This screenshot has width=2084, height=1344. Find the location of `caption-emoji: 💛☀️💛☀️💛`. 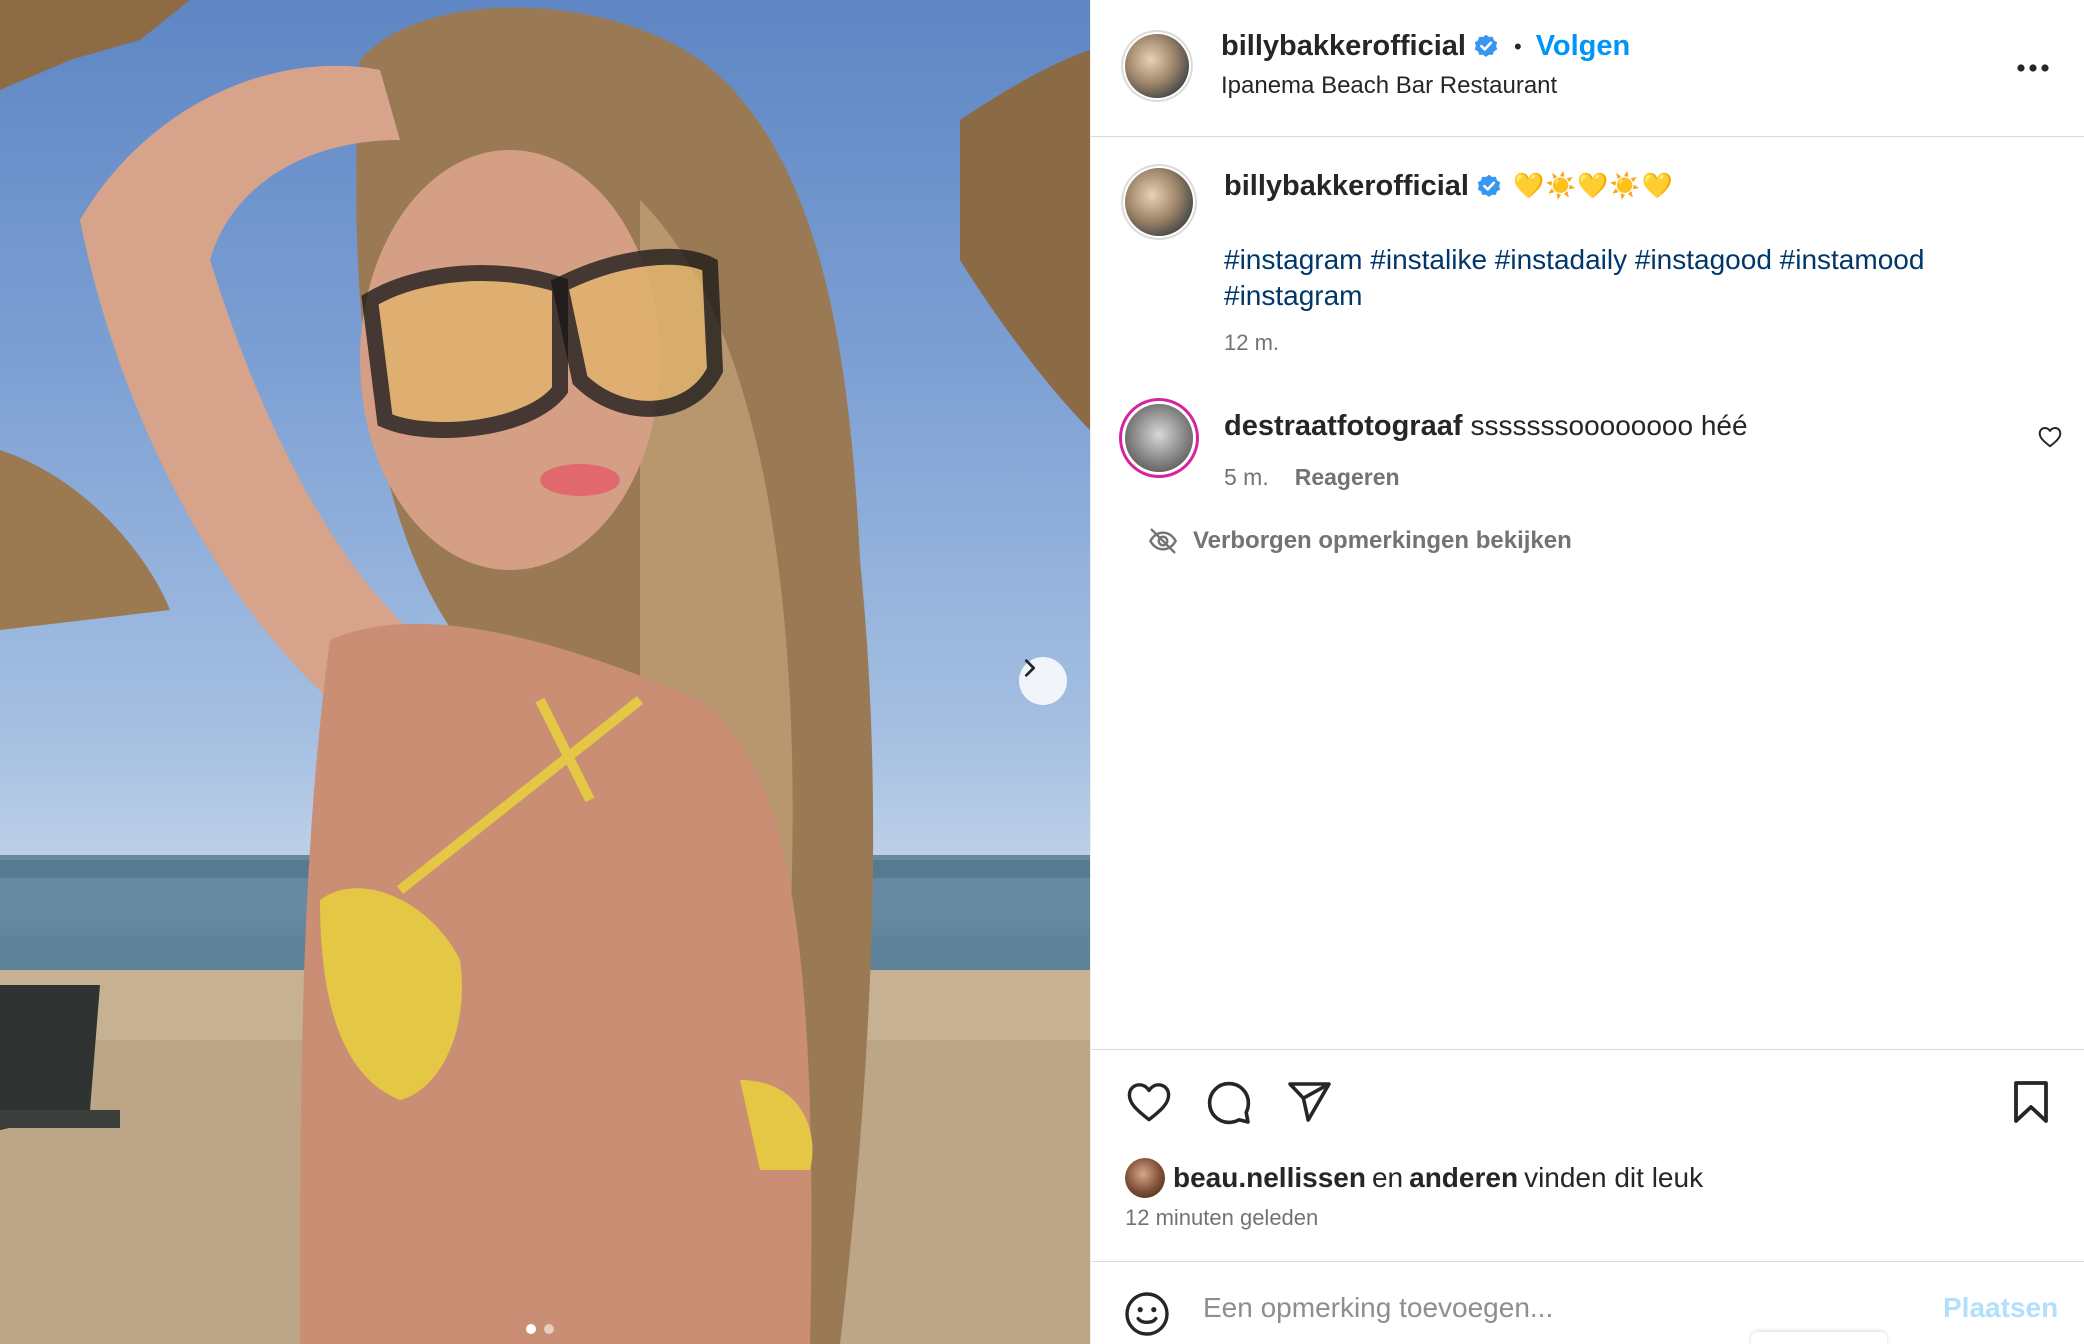

caption-emoji: 💛☀️💛☀️💛 is located at coordinates (1593, 186).